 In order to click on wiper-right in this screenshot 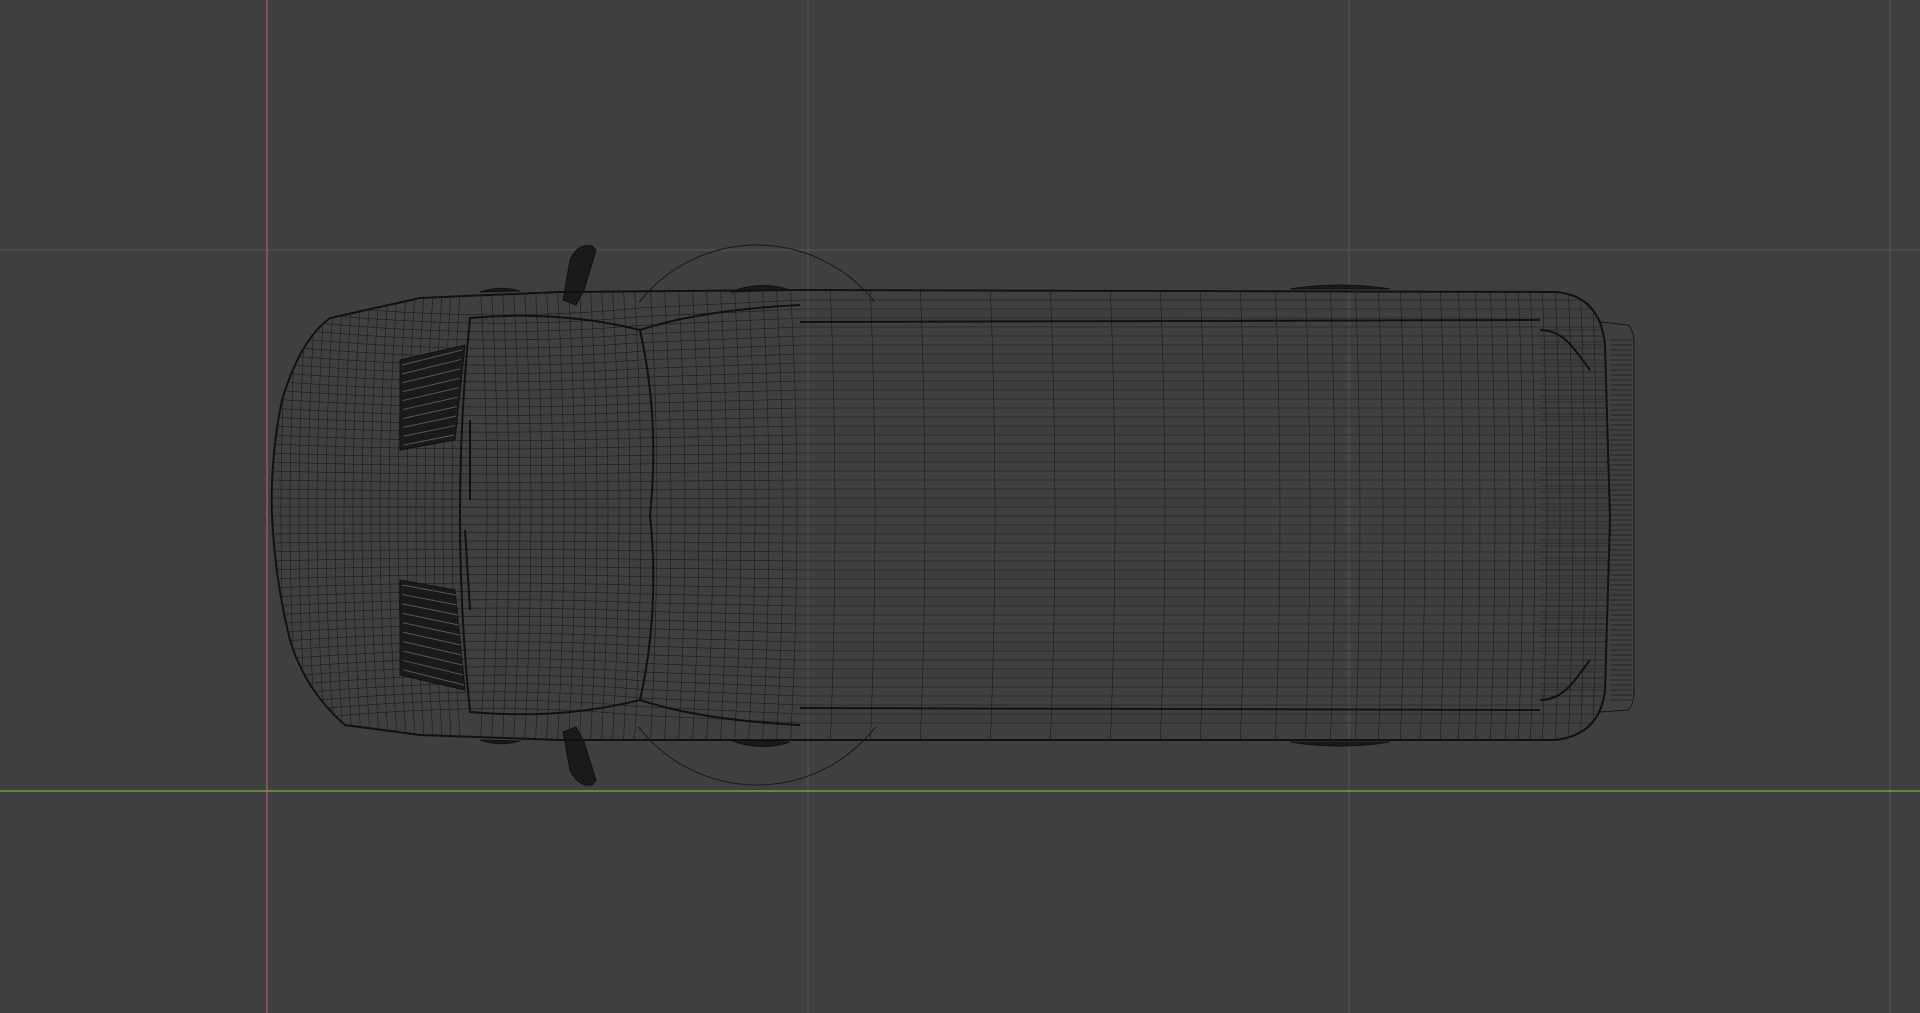, I will do `click(467, 570)`.